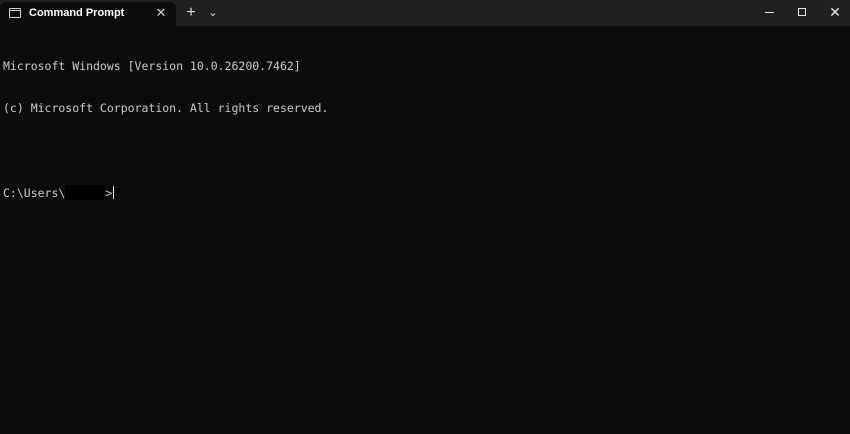  I want to click on redacted-username, so click(85, 192).